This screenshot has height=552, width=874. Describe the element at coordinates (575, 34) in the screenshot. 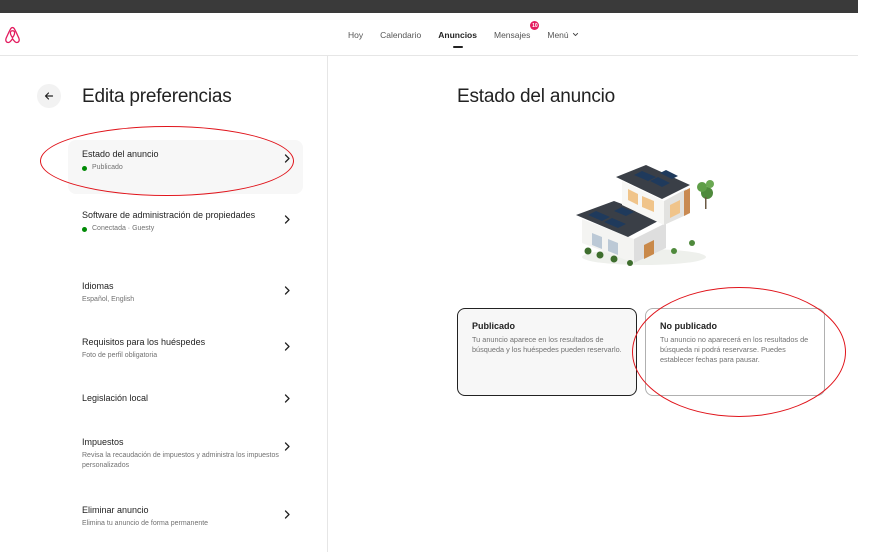

I see `chevron-down-icon` at that location.